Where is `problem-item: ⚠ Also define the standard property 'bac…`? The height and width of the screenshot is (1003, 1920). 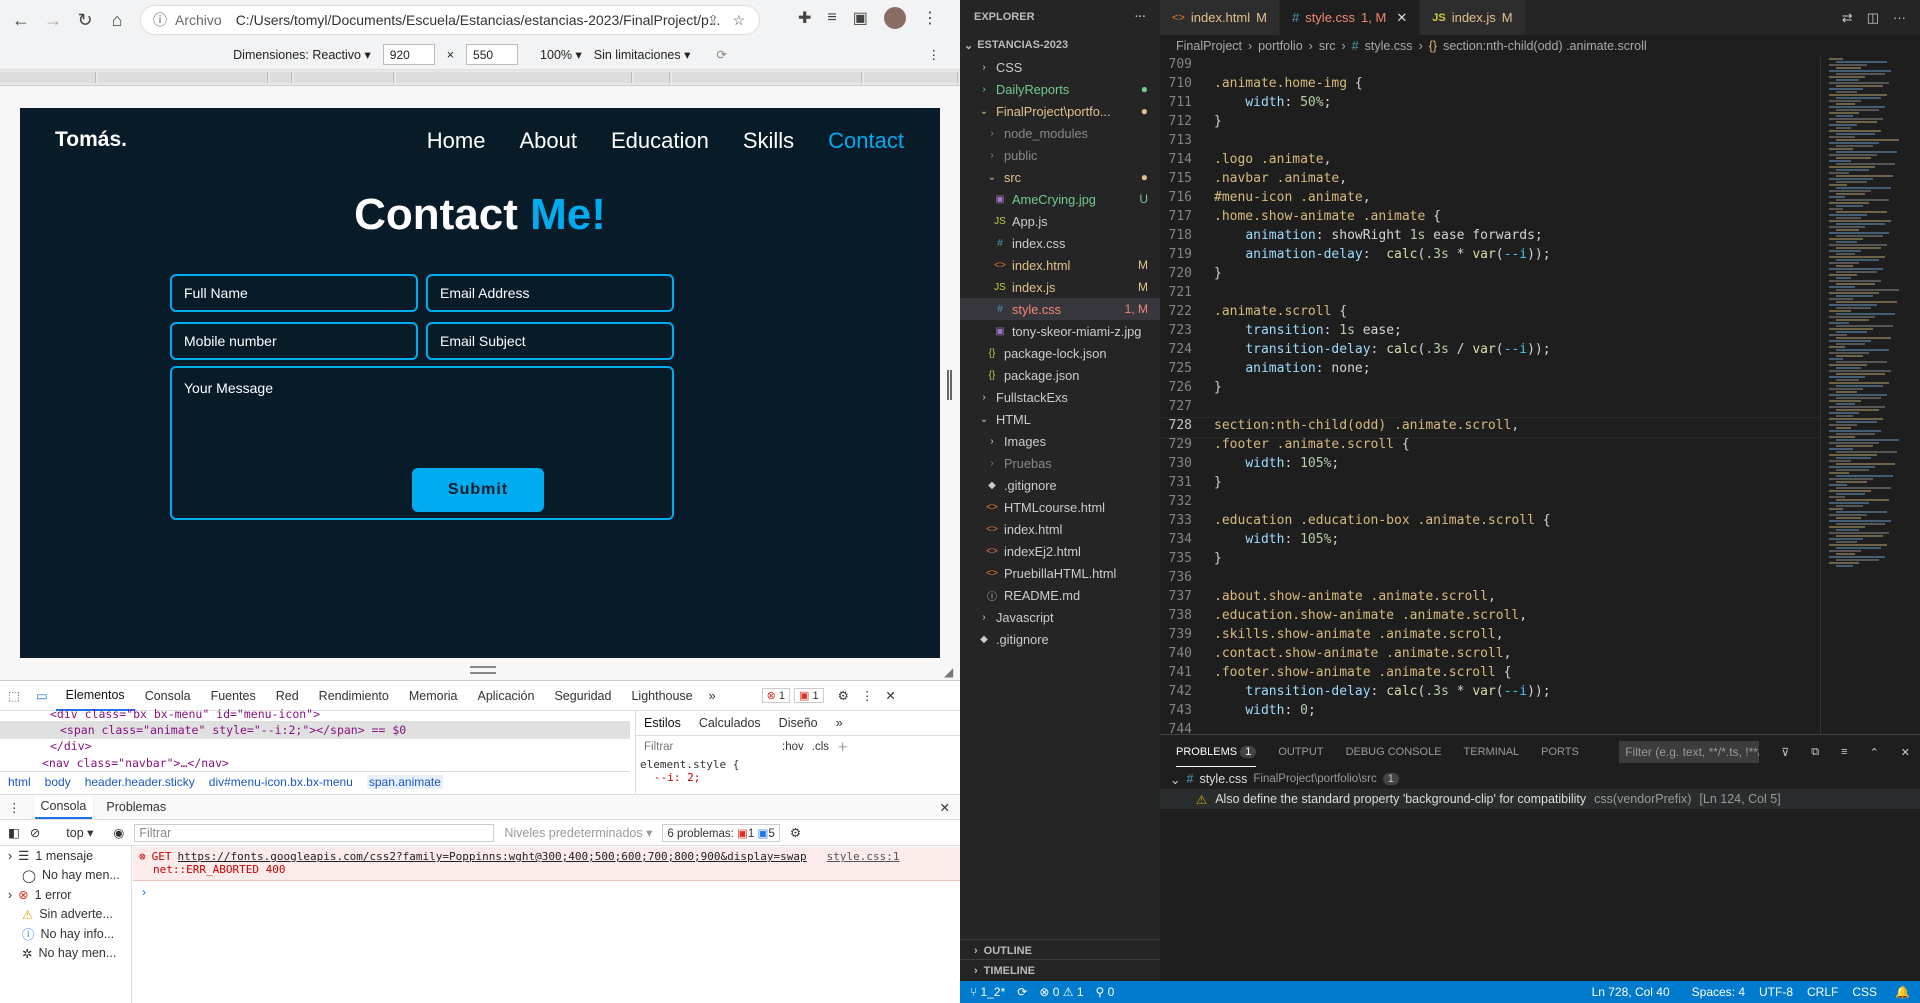
problem-item: ⚠ Also define the standard property 'bac… is located at coordinates (1540, 799).